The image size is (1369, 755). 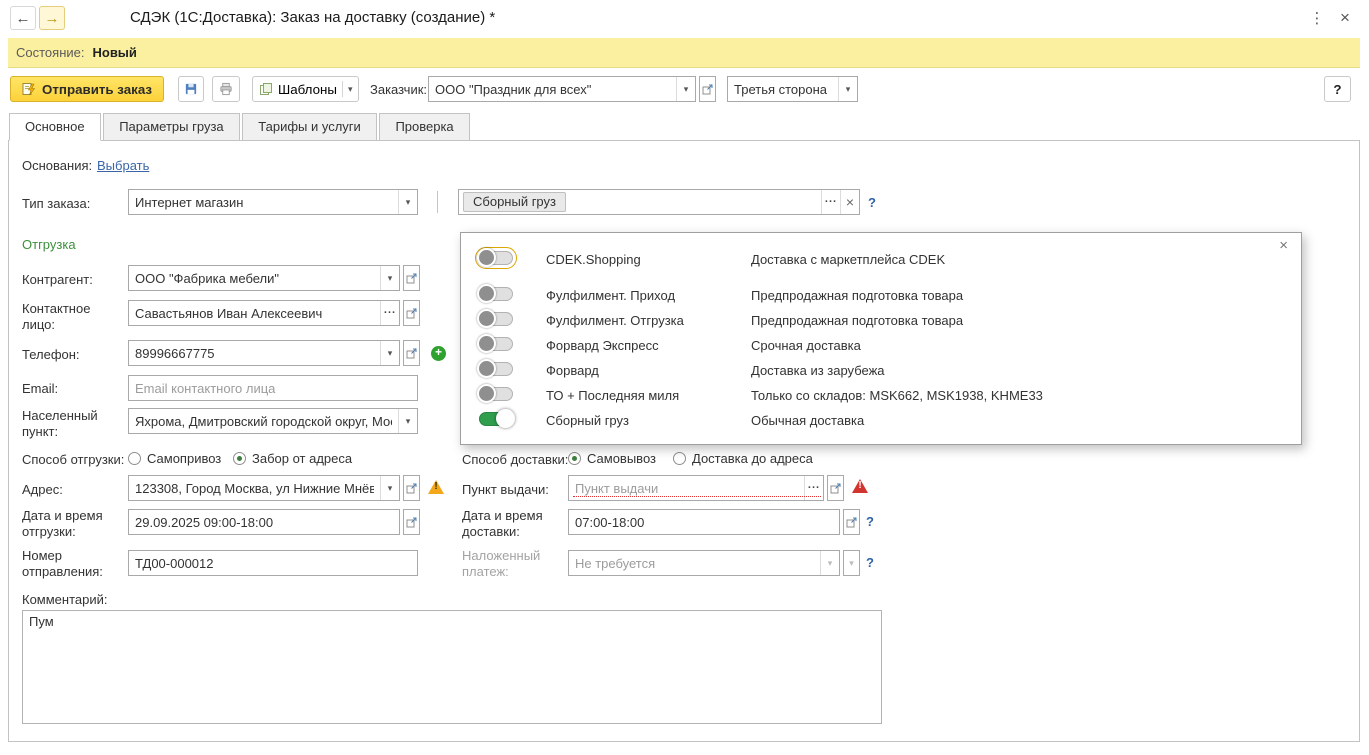 What do you see at coordinates (254, 313) in the screenshot?
I see `contact-person-input` at bounding box center [254, 313].